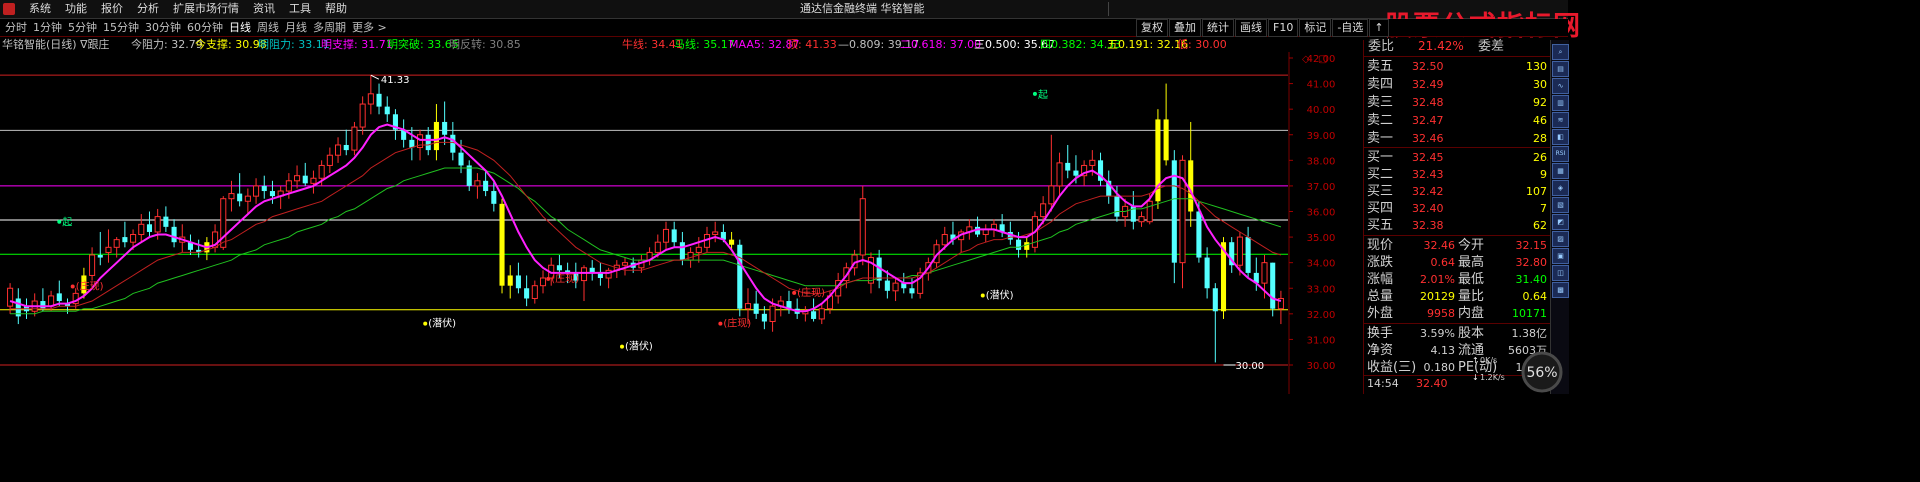 This screenshot has height=482, width=1920. Describe the element at coordinates (268, 27) in the screenshot. I see `period-tab: 周线` at that location.